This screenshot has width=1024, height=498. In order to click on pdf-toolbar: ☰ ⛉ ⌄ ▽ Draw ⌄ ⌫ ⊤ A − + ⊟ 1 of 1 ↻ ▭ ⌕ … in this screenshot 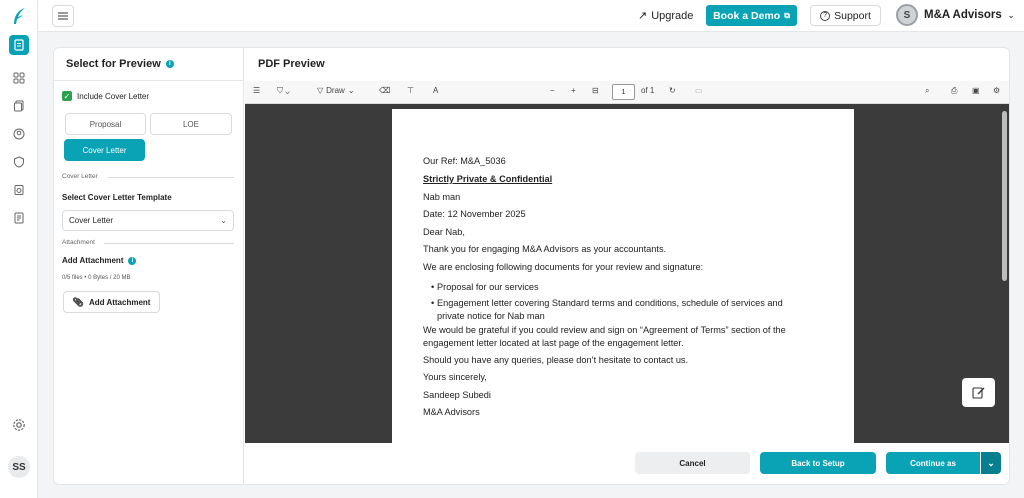, I will do `click(627, 92)`.